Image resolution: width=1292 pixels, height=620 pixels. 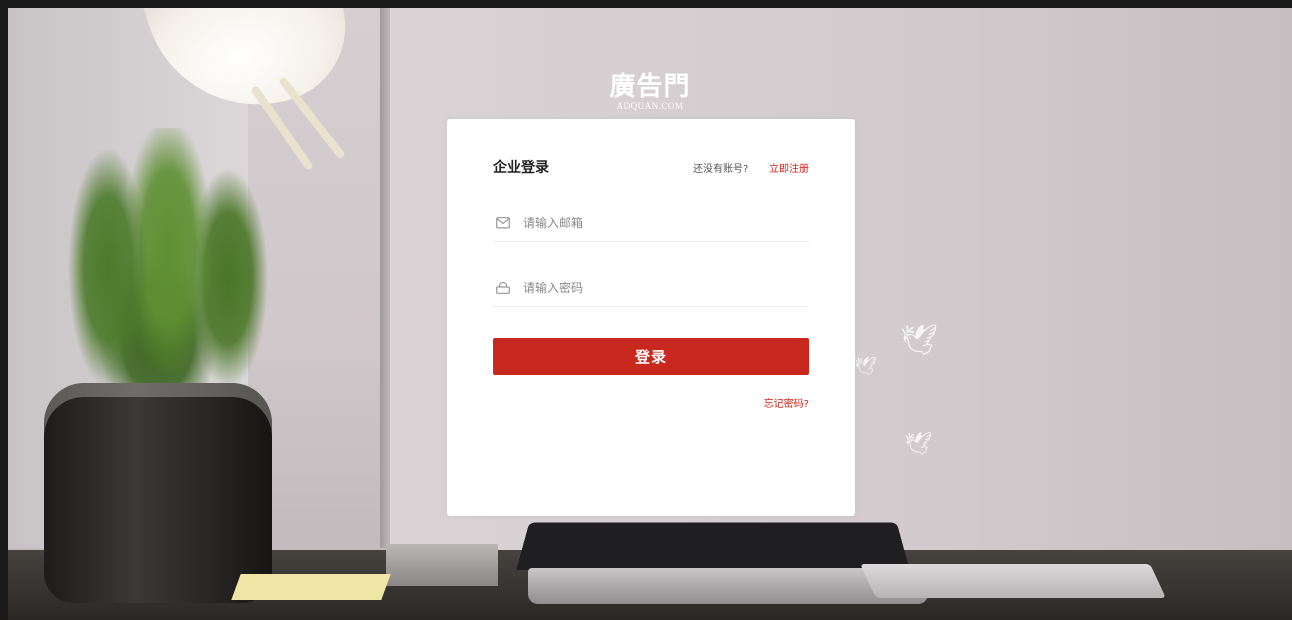 What do you see at coordinates (789, 167) in the screenshot?
I see `register-link: 立即注册` at bounding box center [789, 167].